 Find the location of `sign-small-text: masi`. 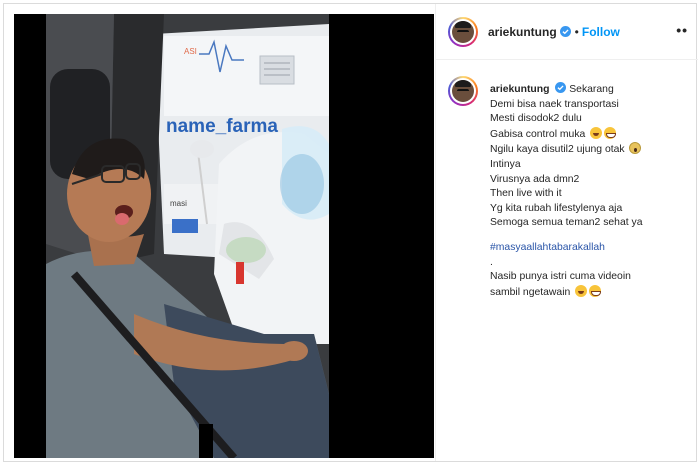

sign-small-text: masi is located at coordinates (178, 203).